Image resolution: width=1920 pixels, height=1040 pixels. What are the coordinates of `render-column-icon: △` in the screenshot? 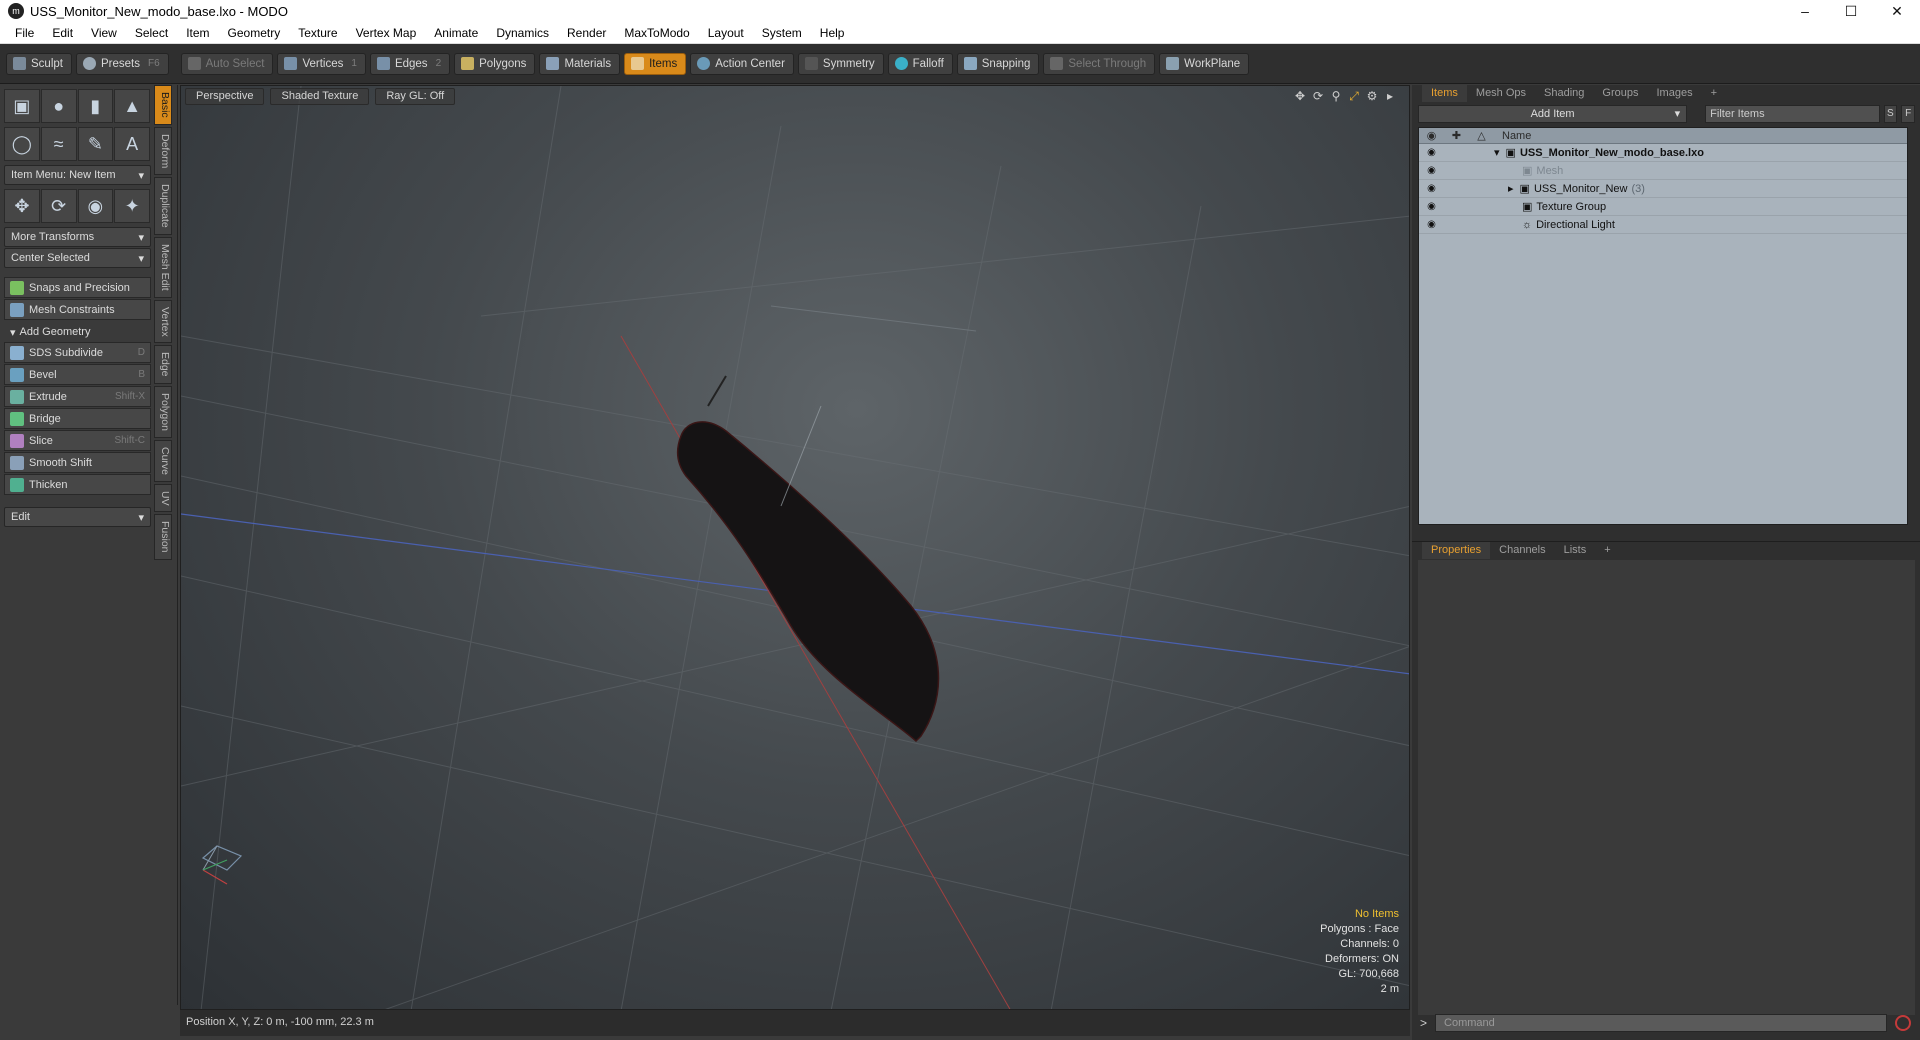 It's located at (1481, 135).